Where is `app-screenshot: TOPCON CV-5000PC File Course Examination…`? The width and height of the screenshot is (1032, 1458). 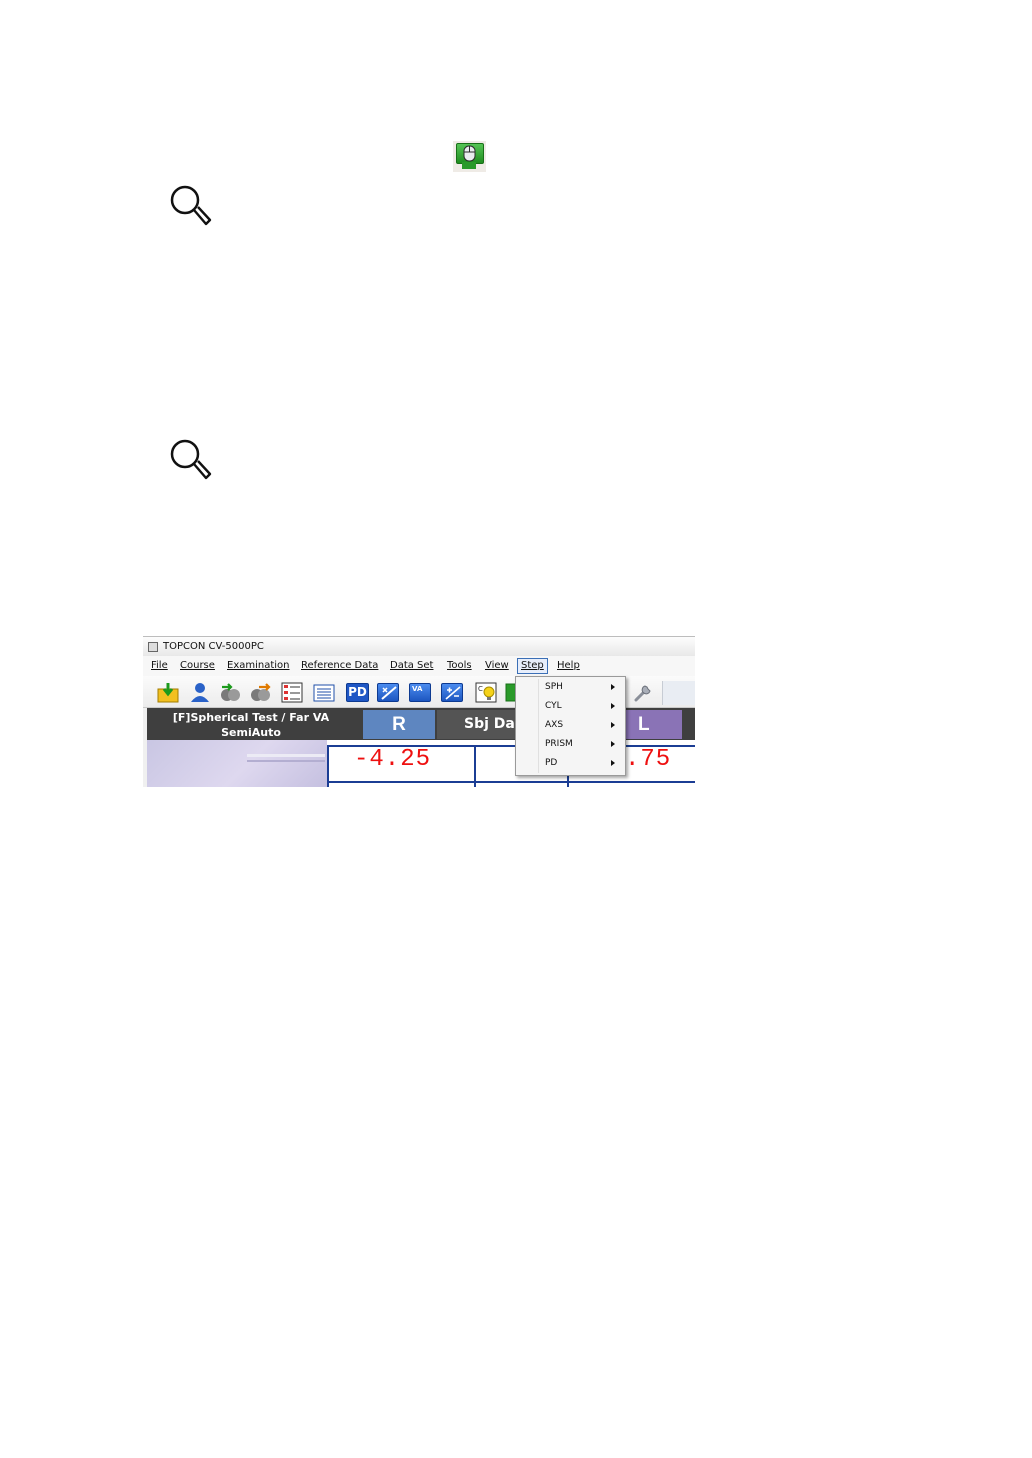
app-screenshot: TOPCON CV-5000PC File Course Examination… is located at coordinates (419, 711).